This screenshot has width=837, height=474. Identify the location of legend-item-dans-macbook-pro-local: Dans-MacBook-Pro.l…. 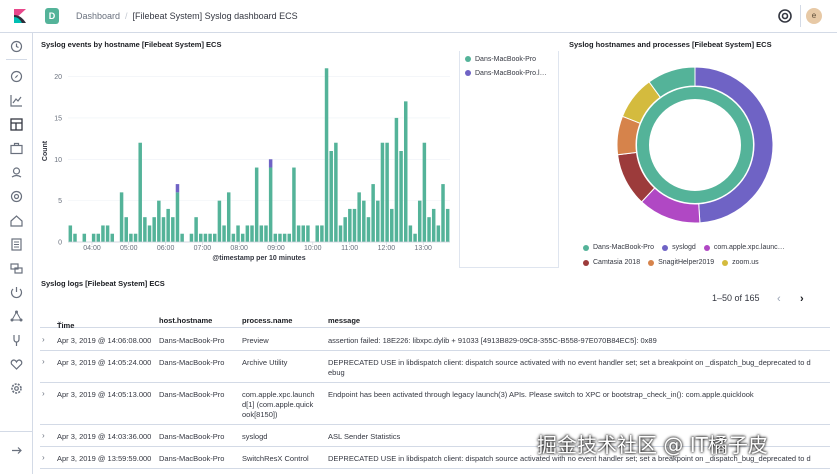
(506, 73).